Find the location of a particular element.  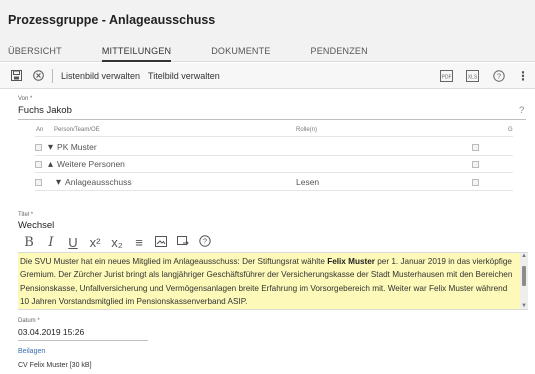

datum-label: Datum * is located at coordinates (29, 321).